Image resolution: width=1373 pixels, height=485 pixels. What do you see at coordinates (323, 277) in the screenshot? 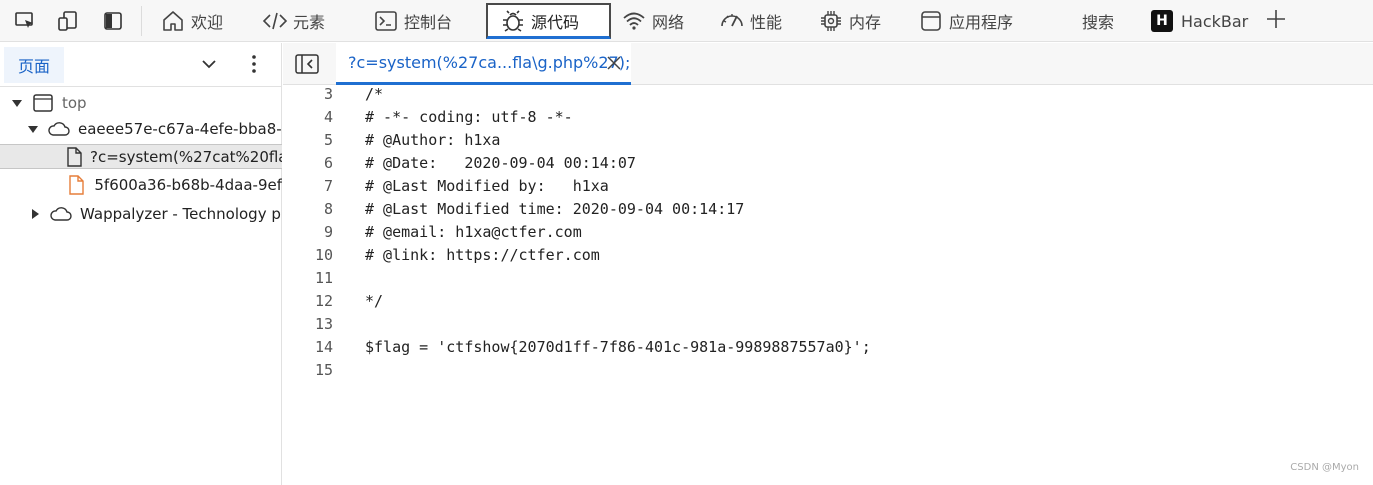
I see `line-number: 11` at bounding box center [323, 277].